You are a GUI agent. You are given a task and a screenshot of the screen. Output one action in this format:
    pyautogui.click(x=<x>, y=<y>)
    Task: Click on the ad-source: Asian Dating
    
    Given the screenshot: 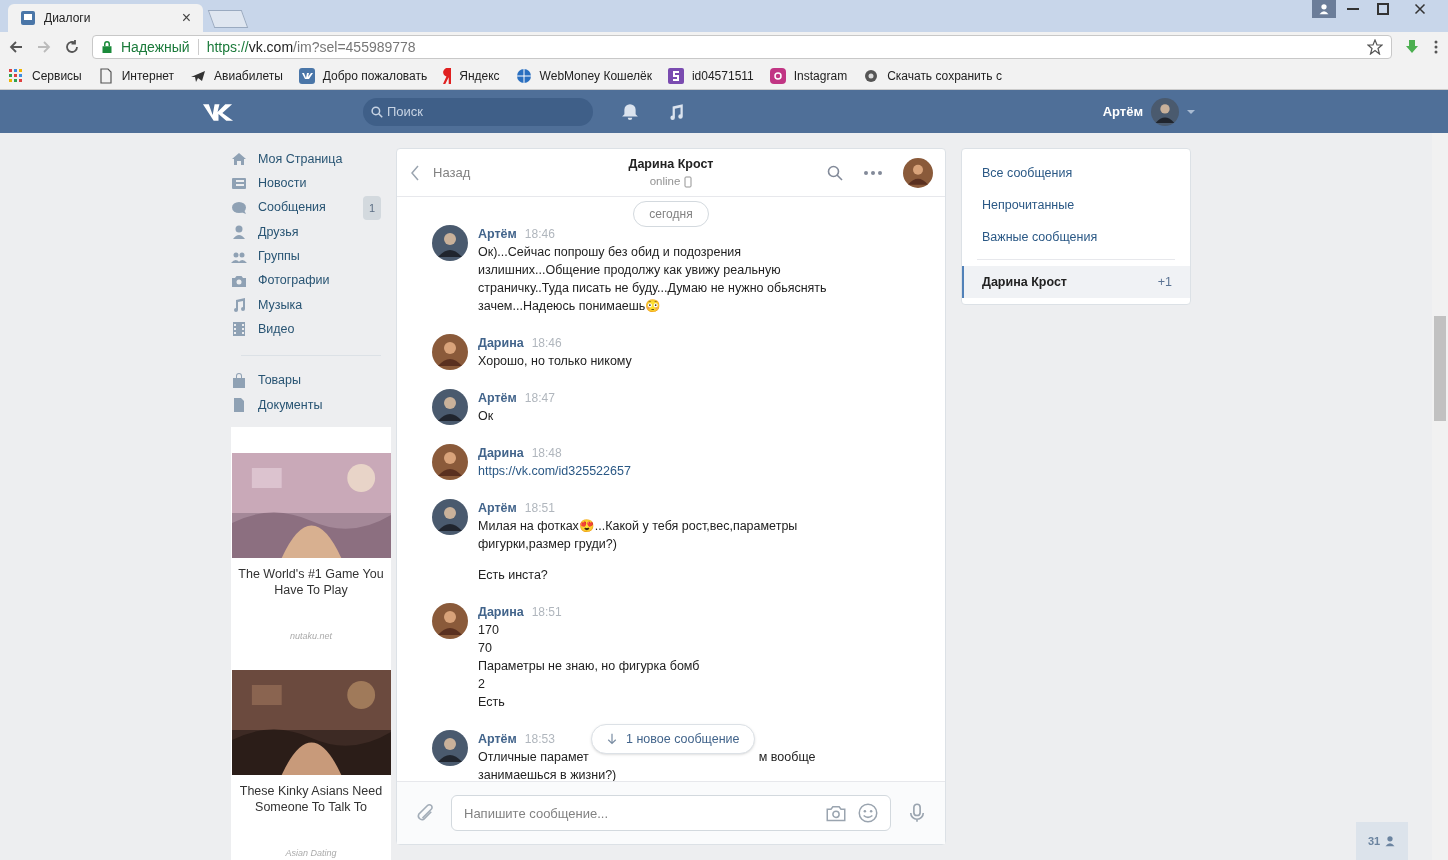 What is the action you would take?
    pyautogui.click(x=311, y=853)
    